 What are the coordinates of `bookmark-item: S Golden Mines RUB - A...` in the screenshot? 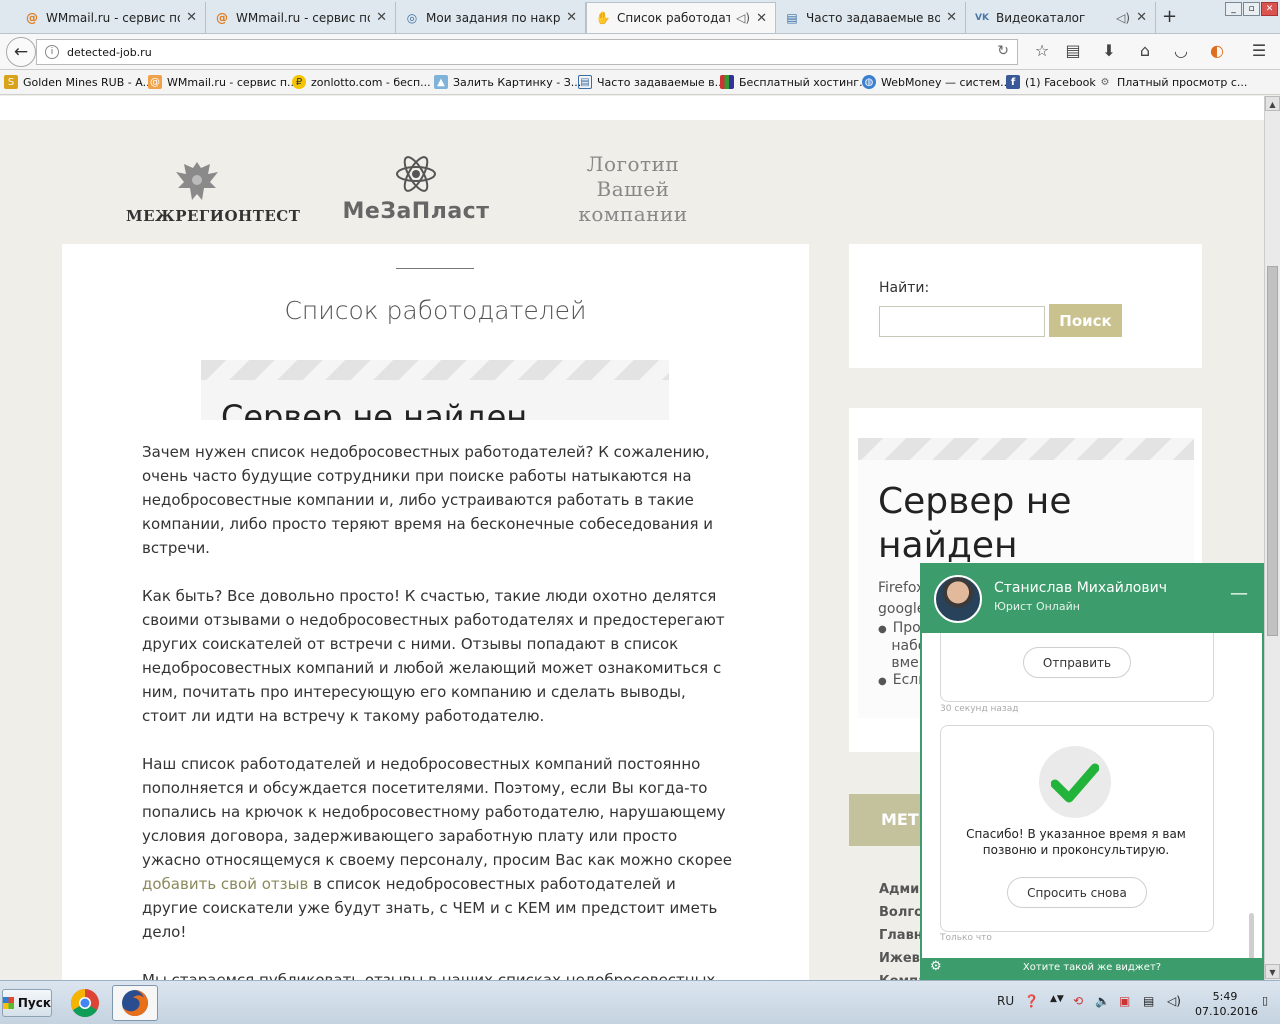 It's located at (78, 82).